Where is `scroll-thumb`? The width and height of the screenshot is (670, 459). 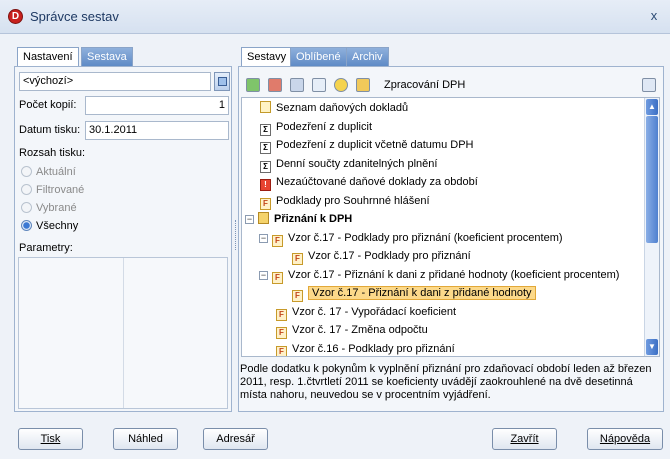
scroll-thumb is located at coordinates (652, 179).